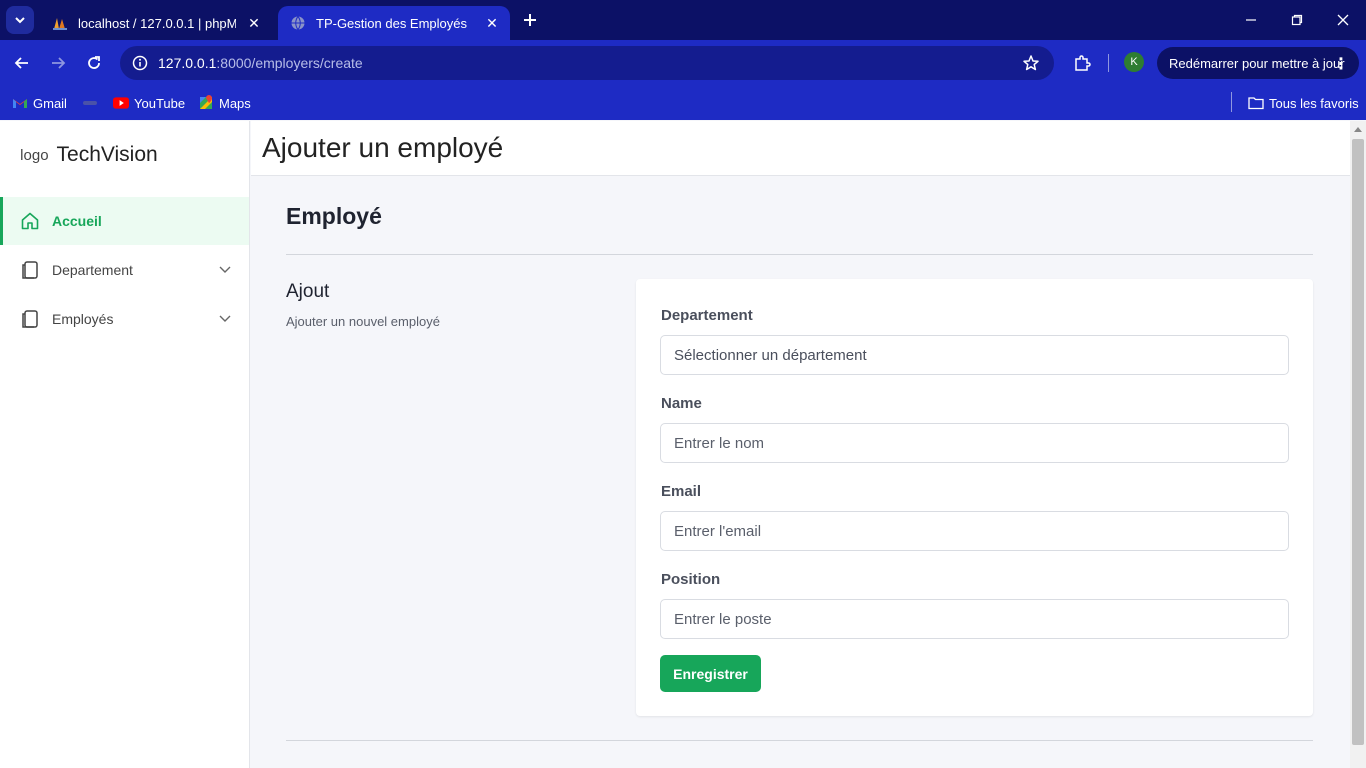 The image size is (1366, 768). I want to click on home-icon, so click(30, 221).